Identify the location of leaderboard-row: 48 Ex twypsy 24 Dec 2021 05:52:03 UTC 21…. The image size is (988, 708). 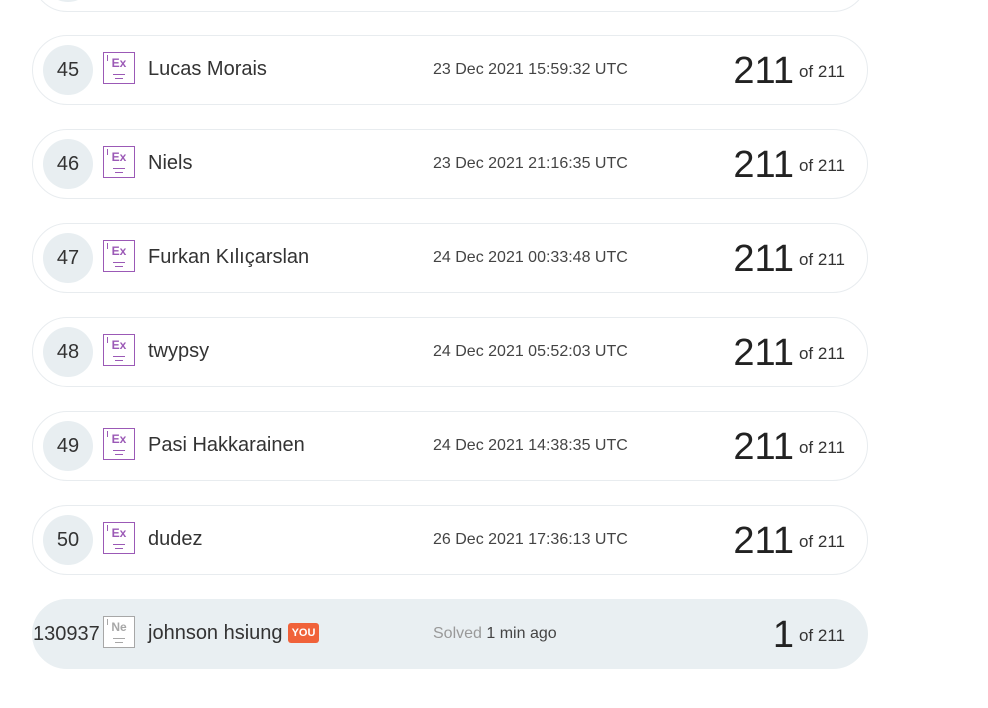
(450, 352).